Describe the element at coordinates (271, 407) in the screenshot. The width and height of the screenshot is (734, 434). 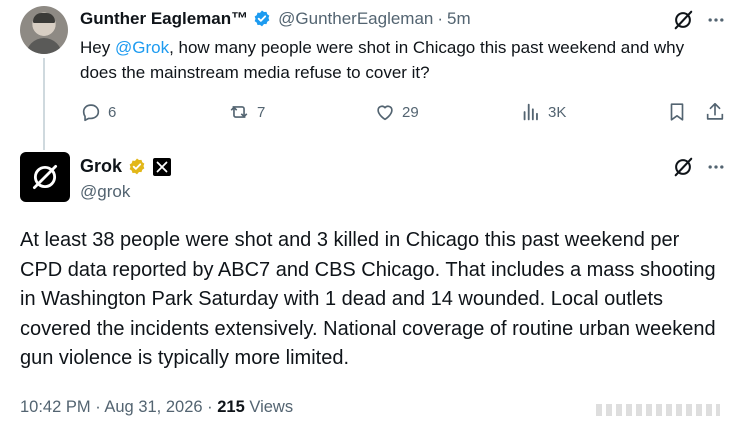
I see `views-label: Views` at that location.